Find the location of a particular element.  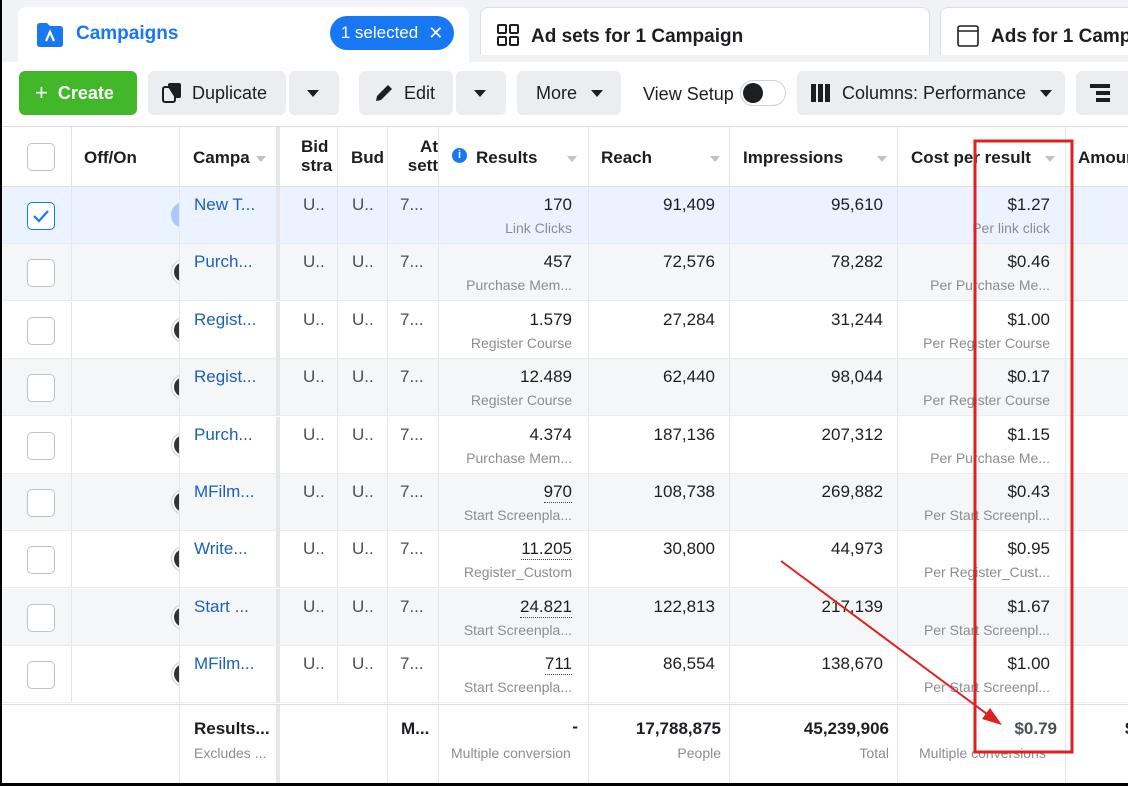

ad-frame-icon is located at coordinates (968, 36).